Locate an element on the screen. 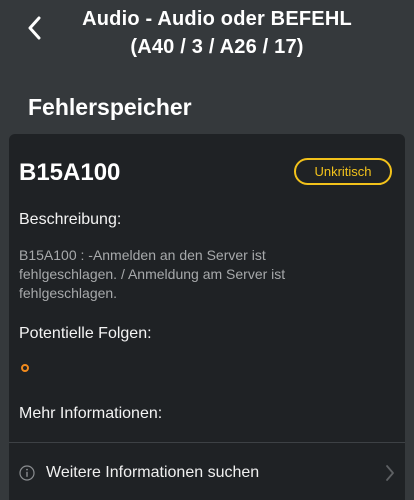 Image resolution: width=414 pixels, height=500 pixels. info-circle-icon is located at coordinates (27, 473).